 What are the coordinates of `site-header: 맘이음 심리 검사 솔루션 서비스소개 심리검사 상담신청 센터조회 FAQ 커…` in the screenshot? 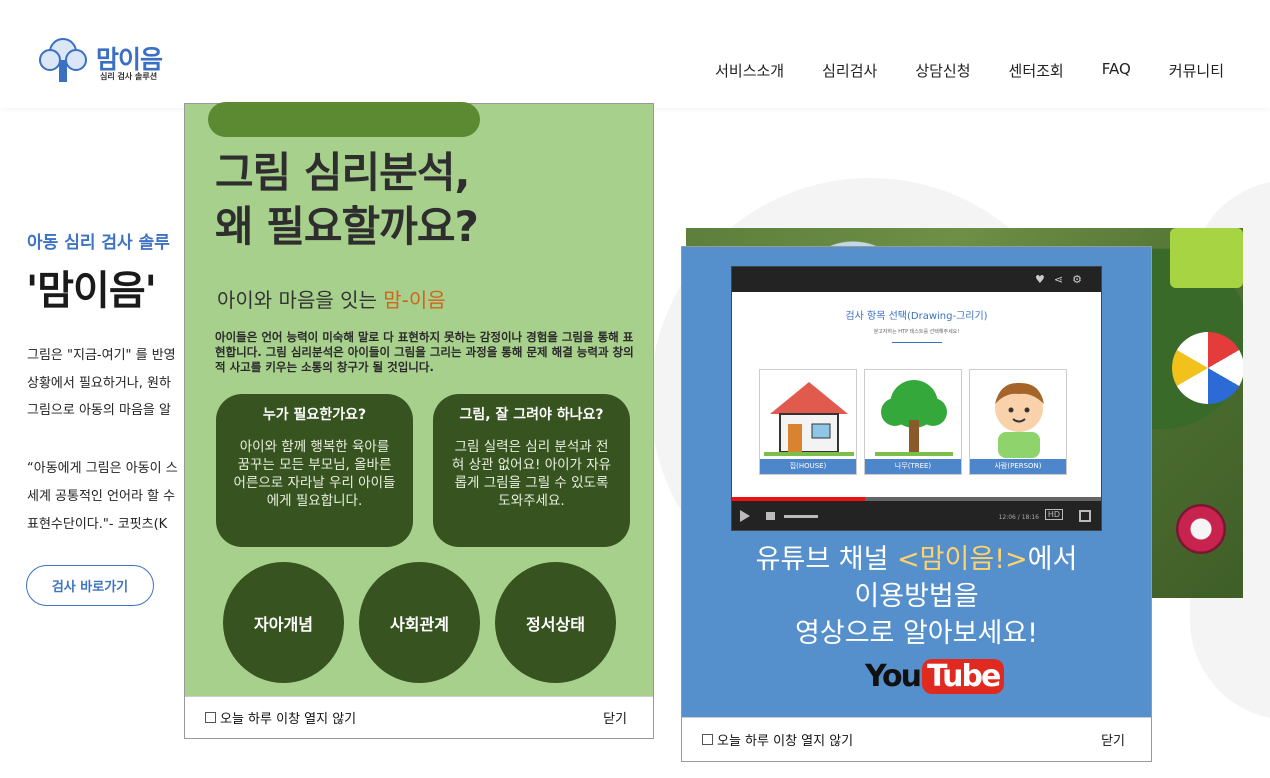 It's located at (635, 54).